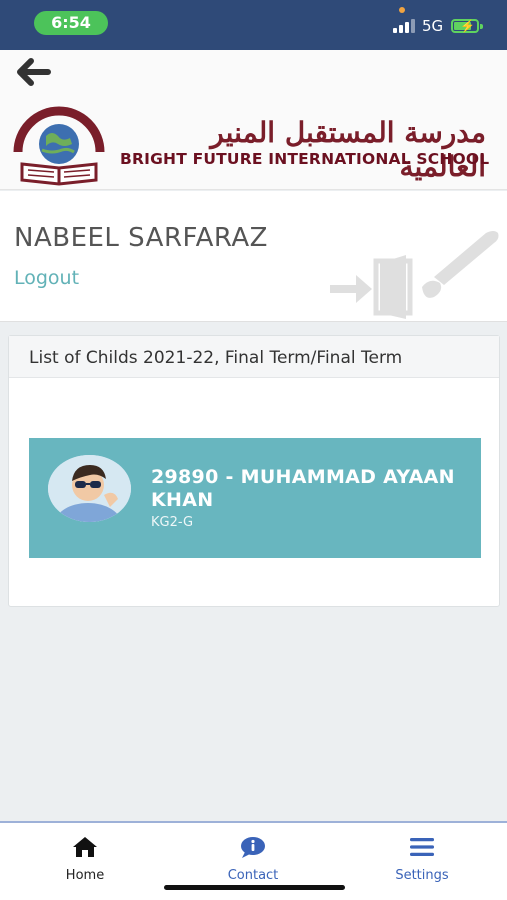  I want to click on logout-link: Logout, so click(46, 278).